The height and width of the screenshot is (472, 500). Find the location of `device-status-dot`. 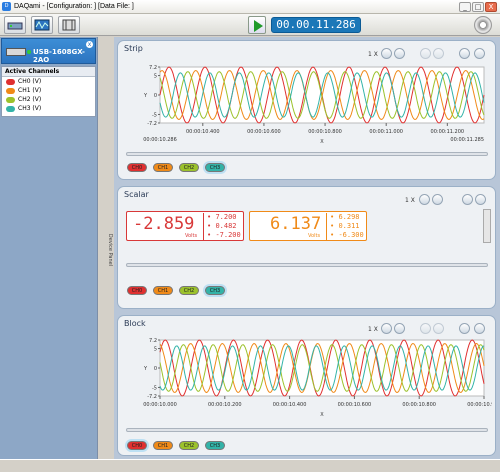

device-status-dot is located at coordinates (29, 52).